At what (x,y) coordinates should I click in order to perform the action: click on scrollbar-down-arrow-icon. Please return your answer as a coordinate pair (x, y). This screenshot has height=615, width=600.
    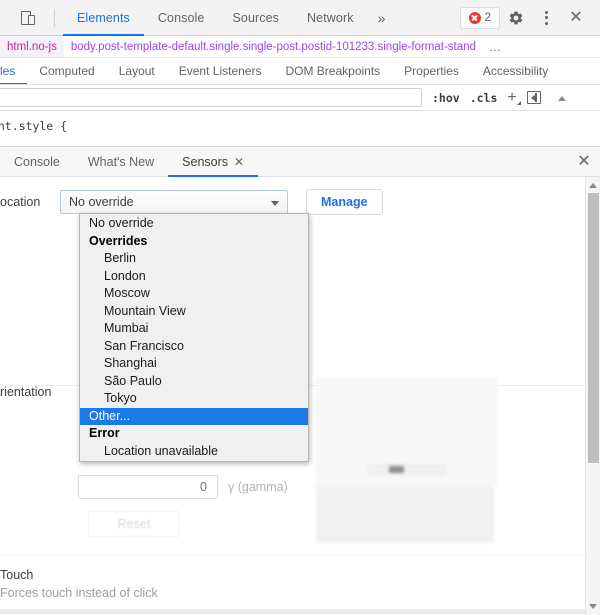
    Looking at the image, I should click on (593, 606).